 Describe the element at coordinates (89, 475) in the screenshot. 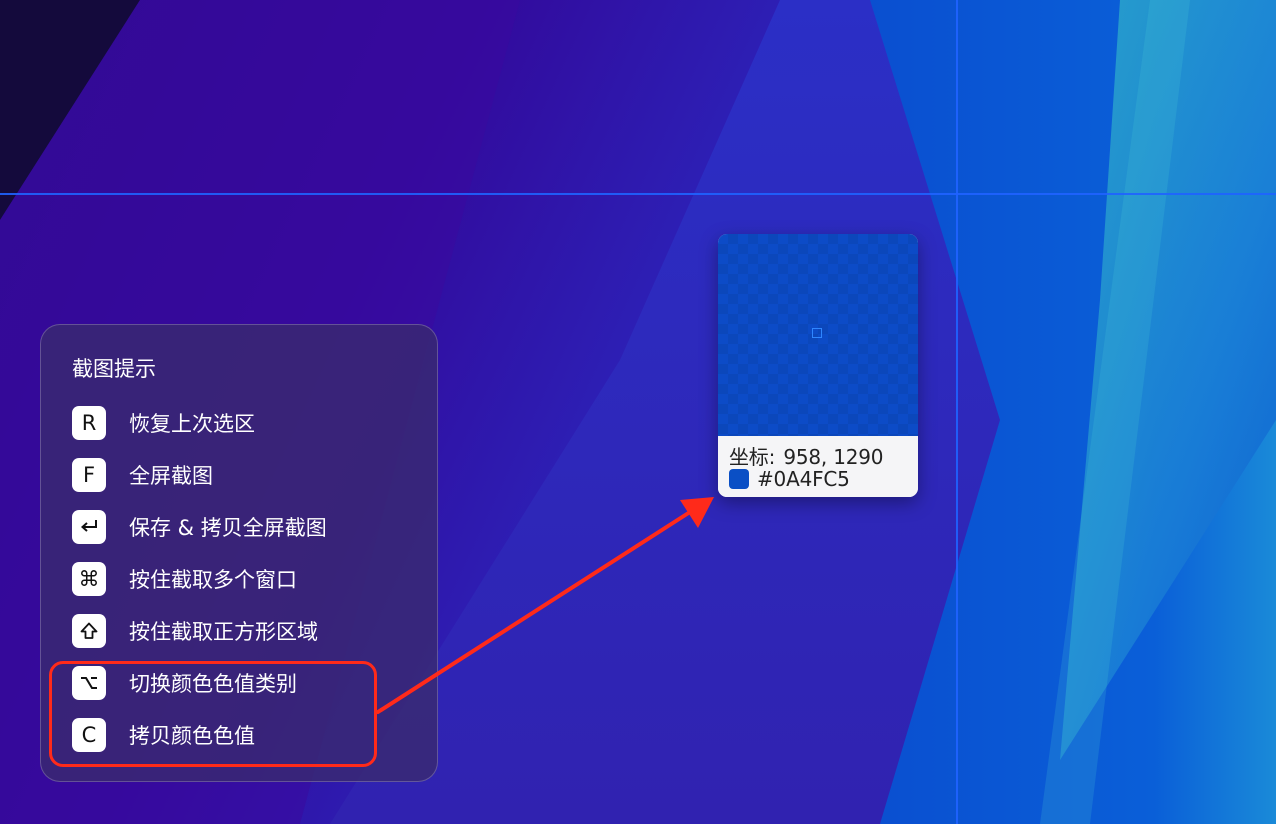

I see `f-key-icon: F` at that location.